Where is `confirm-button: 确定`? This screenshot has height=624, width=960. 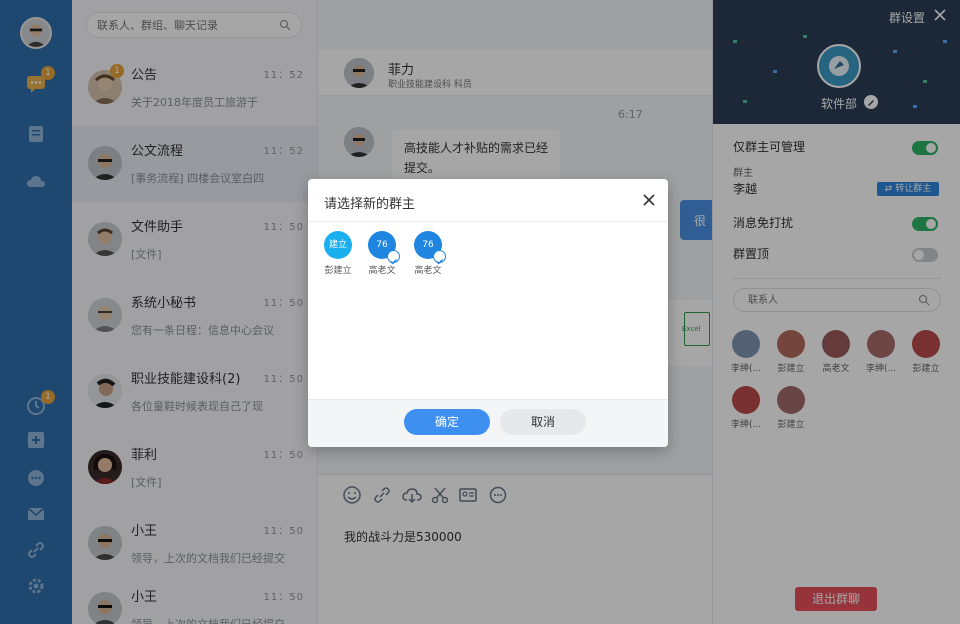
confirm-button: 确定 is located at coordinates (447, 422).